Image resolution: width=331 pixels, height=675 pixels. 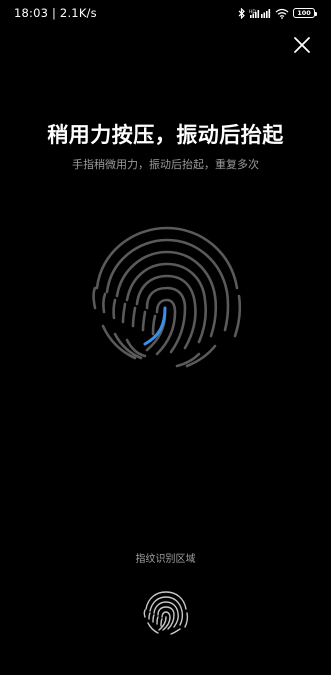 What do you see at coordinates (241, 13) in the screenshot?
I see `bluetooth-icon` at bounding box center [241, 13].